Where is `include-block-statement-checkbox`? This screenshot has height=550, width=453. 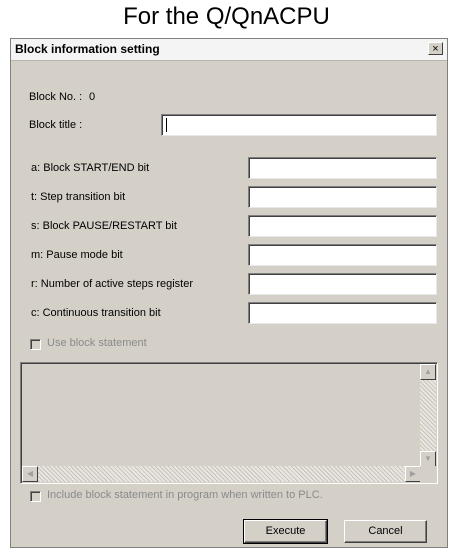 include-block-statement-checkbox is located at coordinates (35, 496).